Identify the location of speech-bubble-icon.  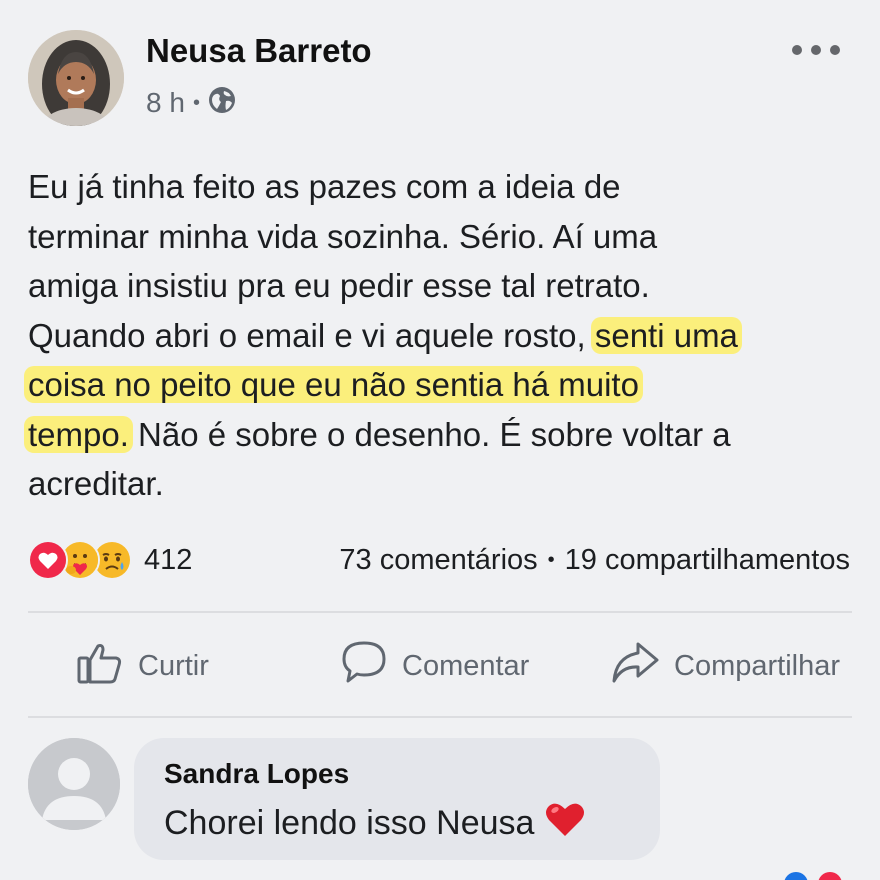
(364, 666).